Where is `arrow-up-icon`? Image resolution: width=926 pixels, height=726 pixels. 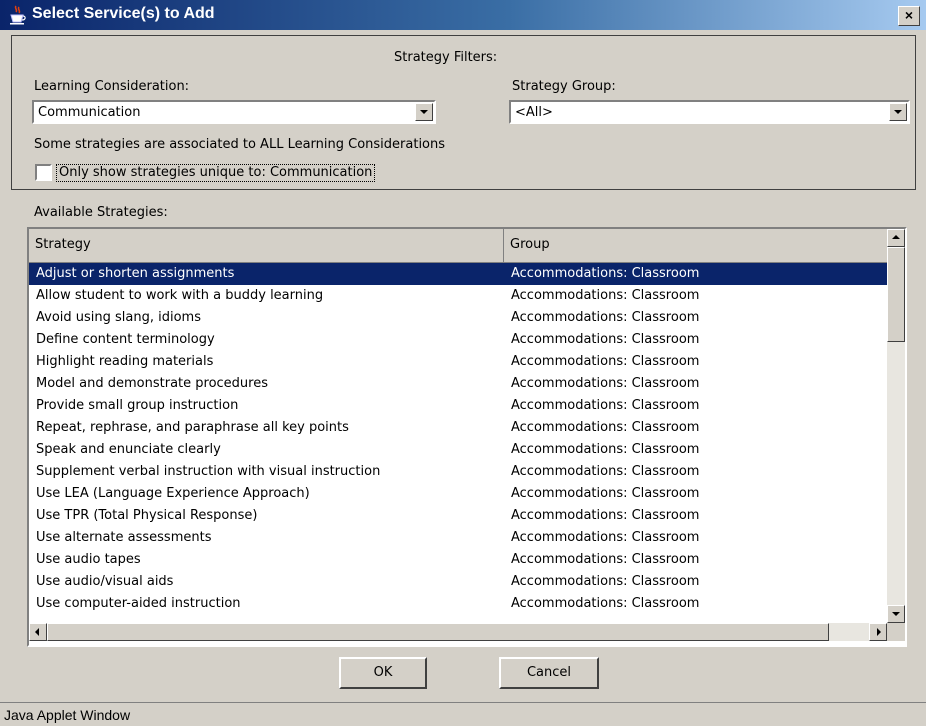
arrow-up-icon is located at coordinates (896, 237).